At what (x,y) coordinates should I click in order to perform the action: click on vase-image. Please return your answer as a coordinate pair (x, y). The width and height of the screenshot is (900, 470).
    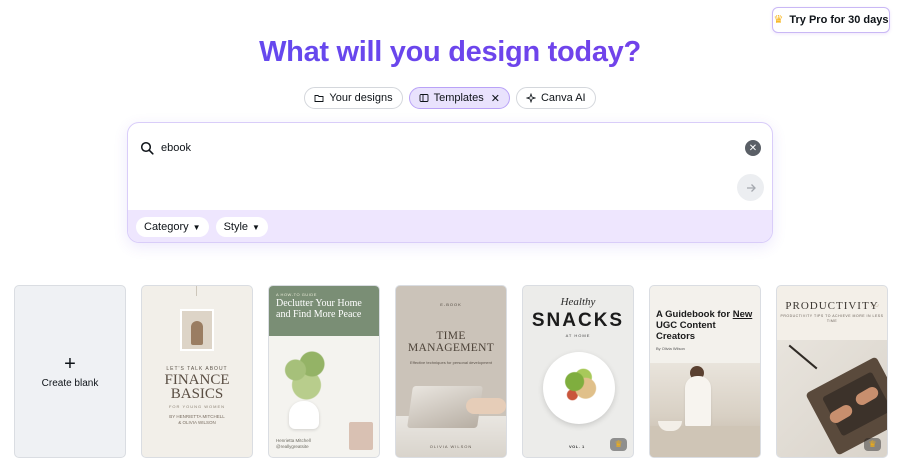
    Looking at the image, I should click on (304, 415).